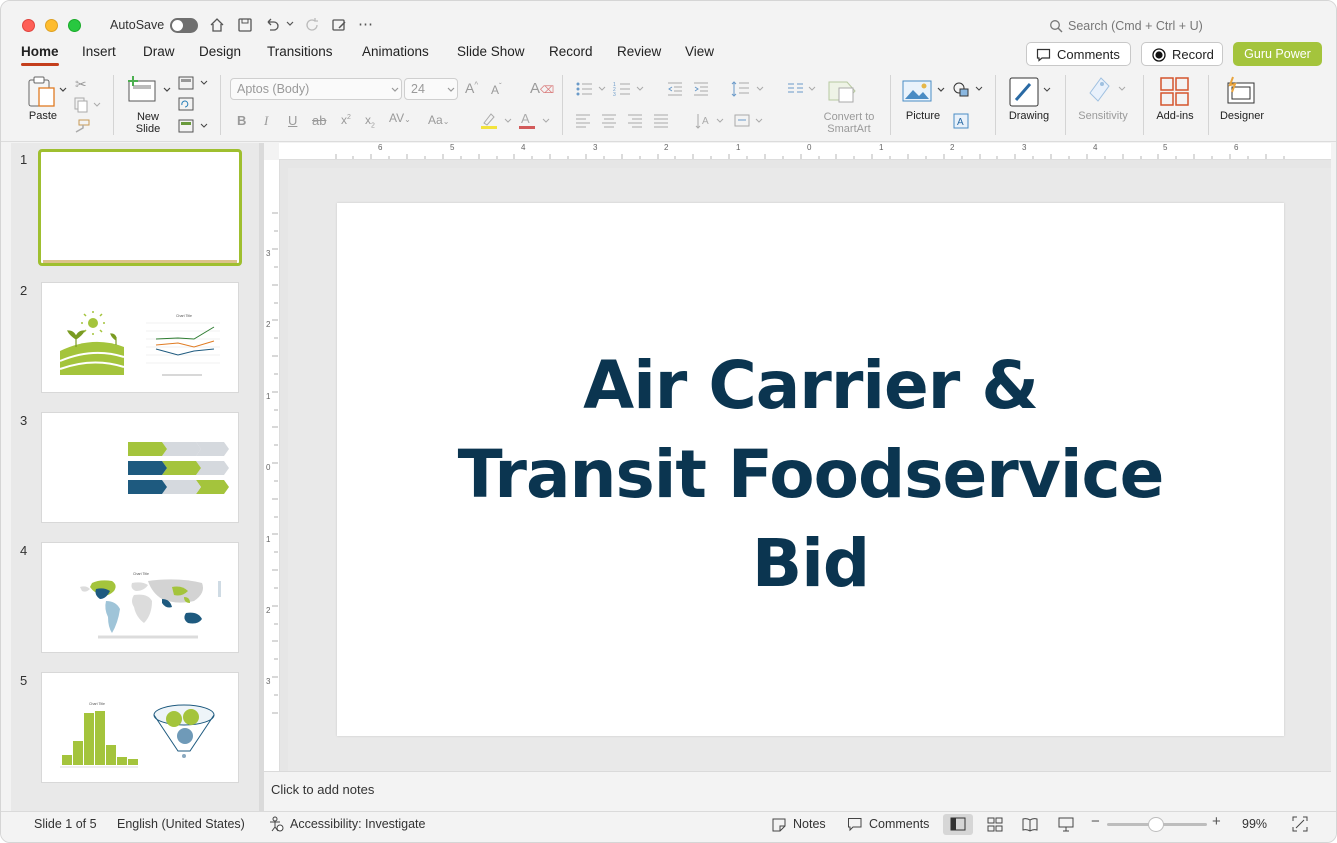  Describe the element at coordinates (140, 727) in the screenshot. I see `slide-thumbnail-5: Chart Title` at that location.